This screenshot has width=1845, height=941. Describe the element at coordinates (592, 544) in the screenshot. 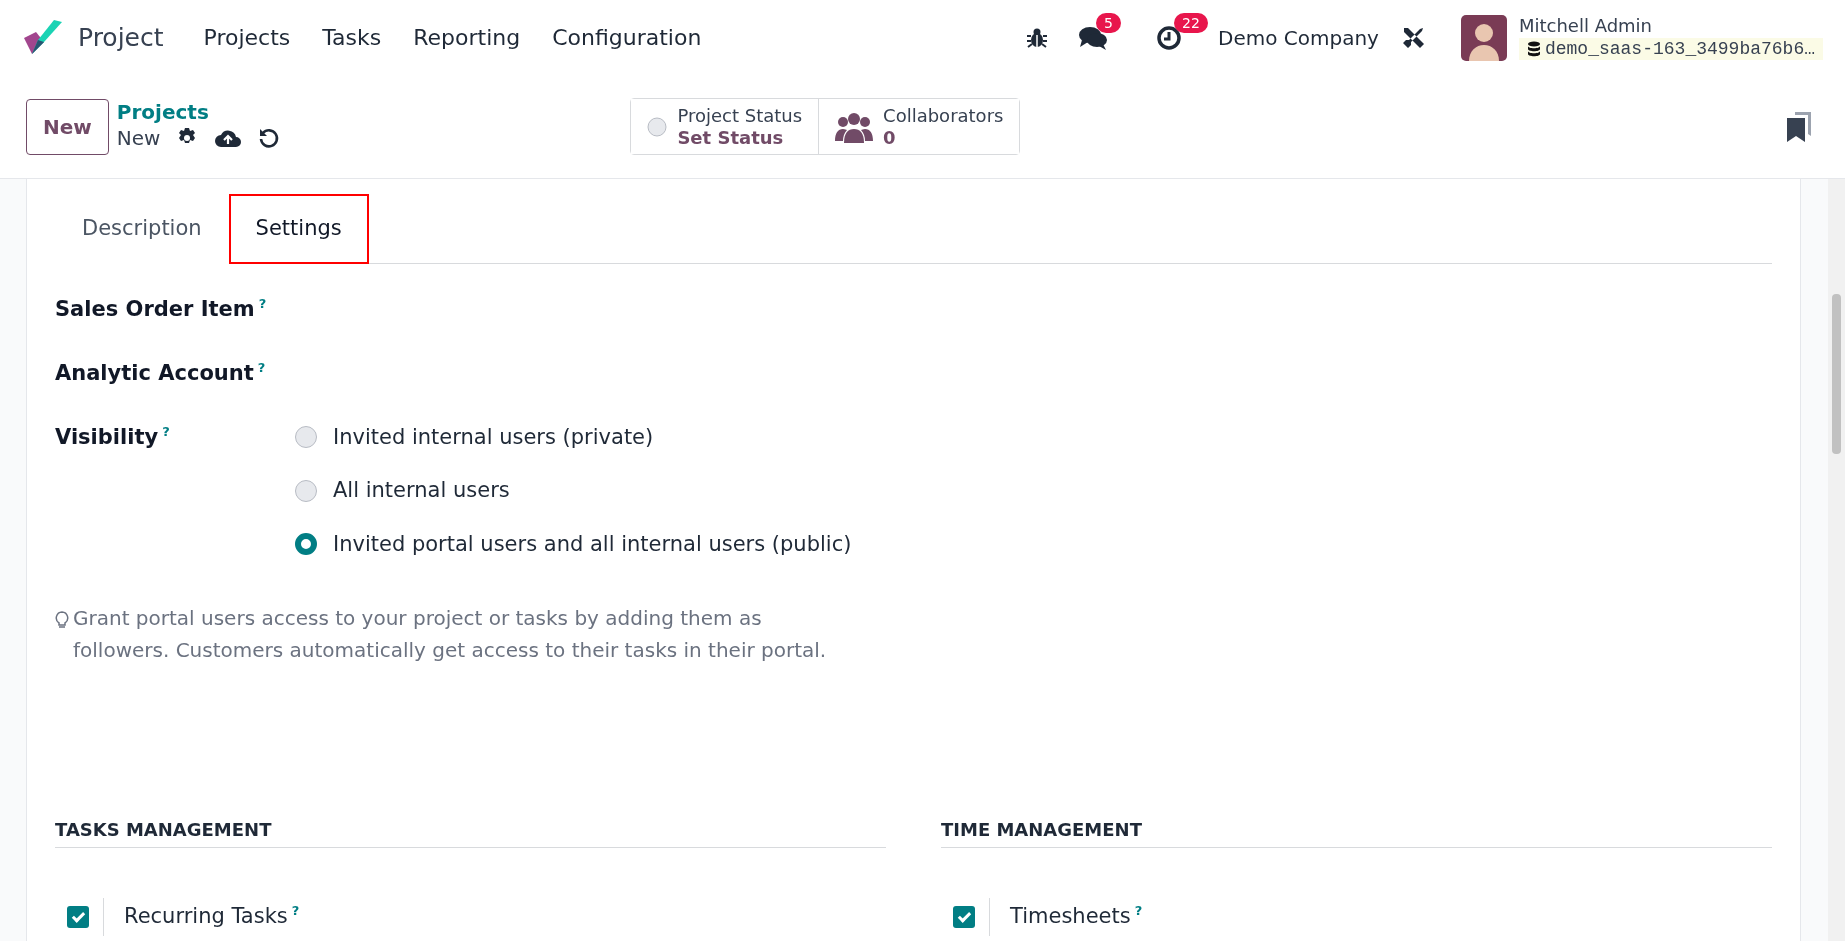

I see `radio-label: Invited portal users and all internal users (public)` at that location.